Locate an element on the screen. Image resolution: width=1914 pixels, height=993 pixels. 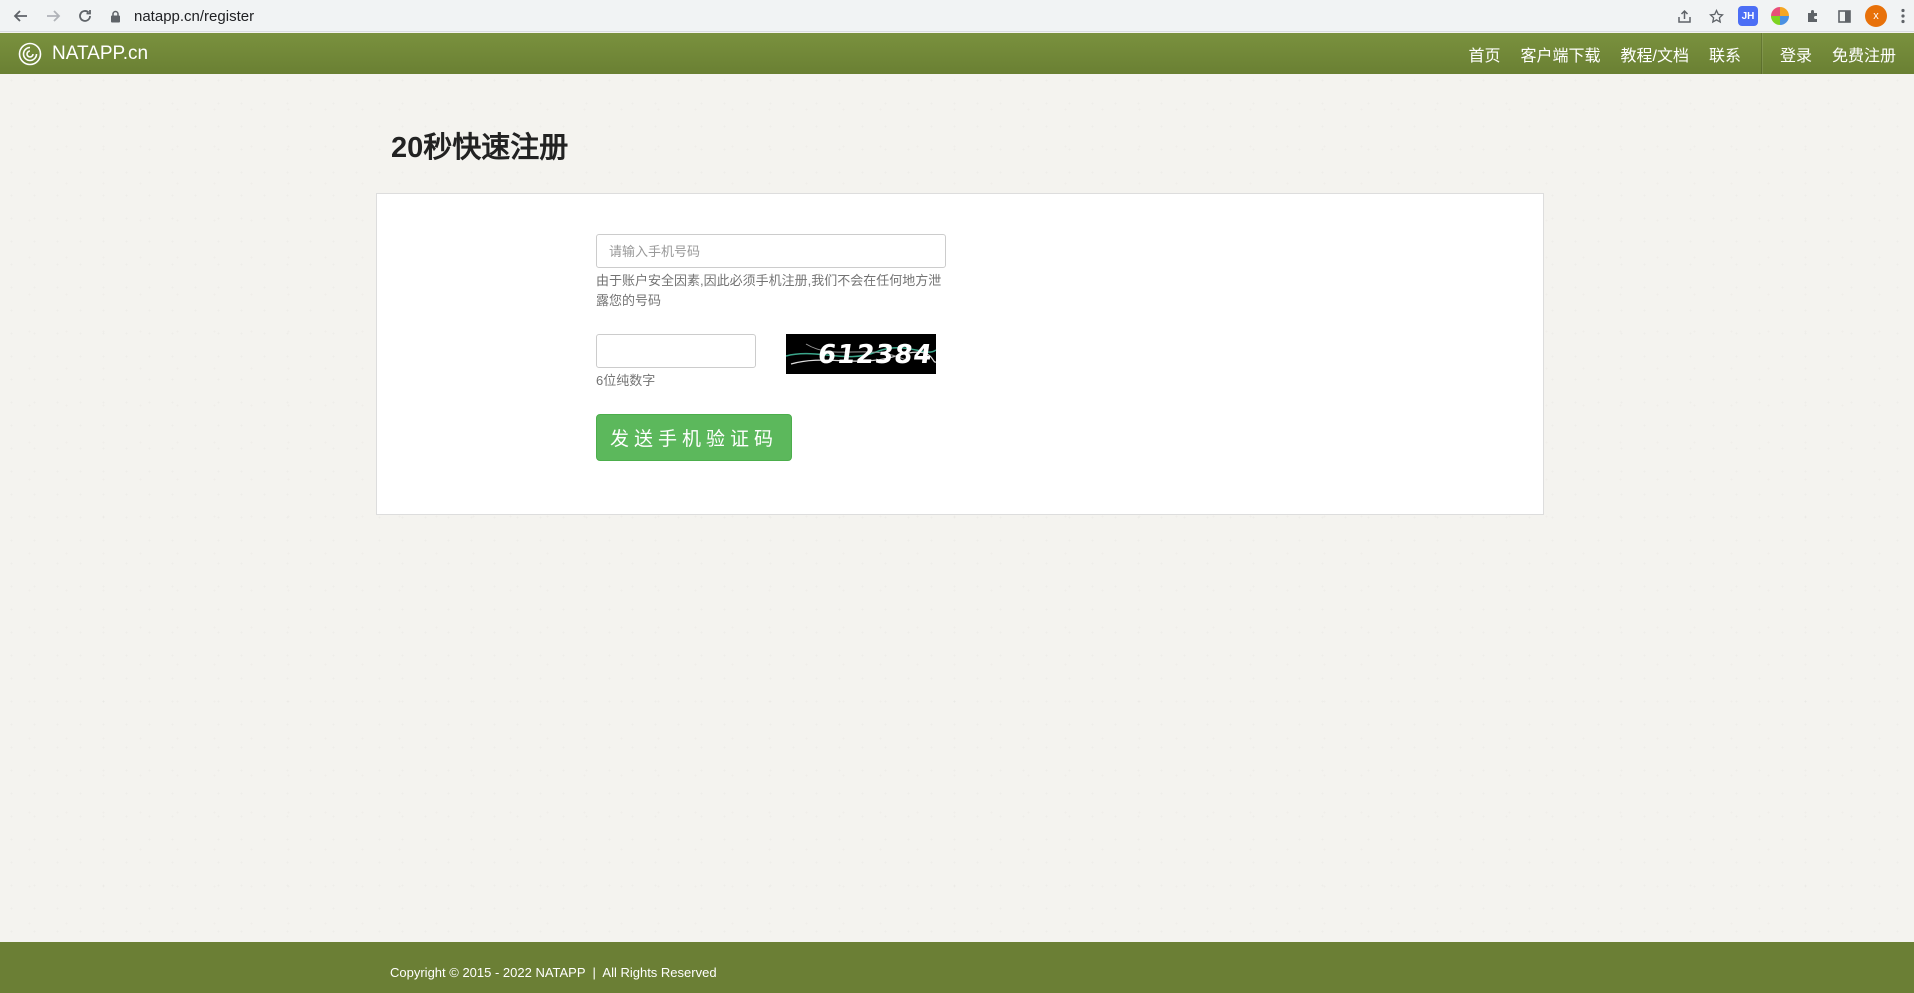
side-panel-icon is located at coordinates (1844, 16).